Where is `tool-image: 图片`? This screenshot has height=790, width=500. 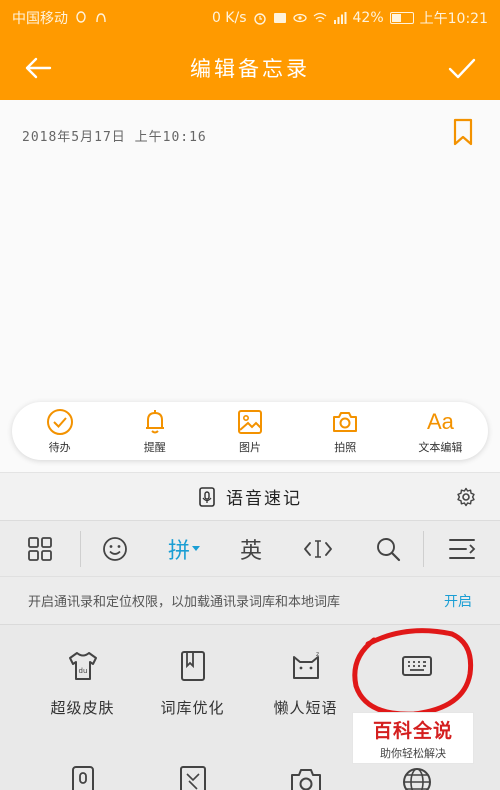
tool-image: 图片 is located at coordinates (249, 431).